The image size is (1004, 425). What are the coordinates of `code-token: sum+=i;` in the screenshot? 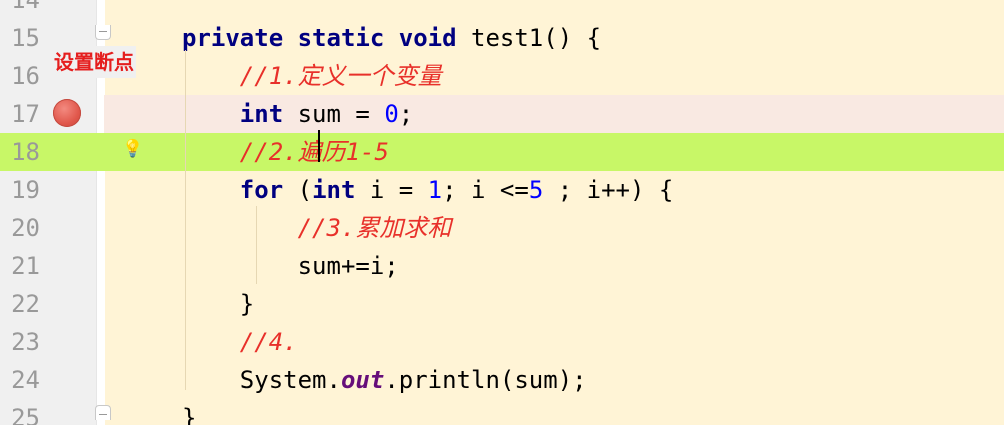 It's located at (290, 266).